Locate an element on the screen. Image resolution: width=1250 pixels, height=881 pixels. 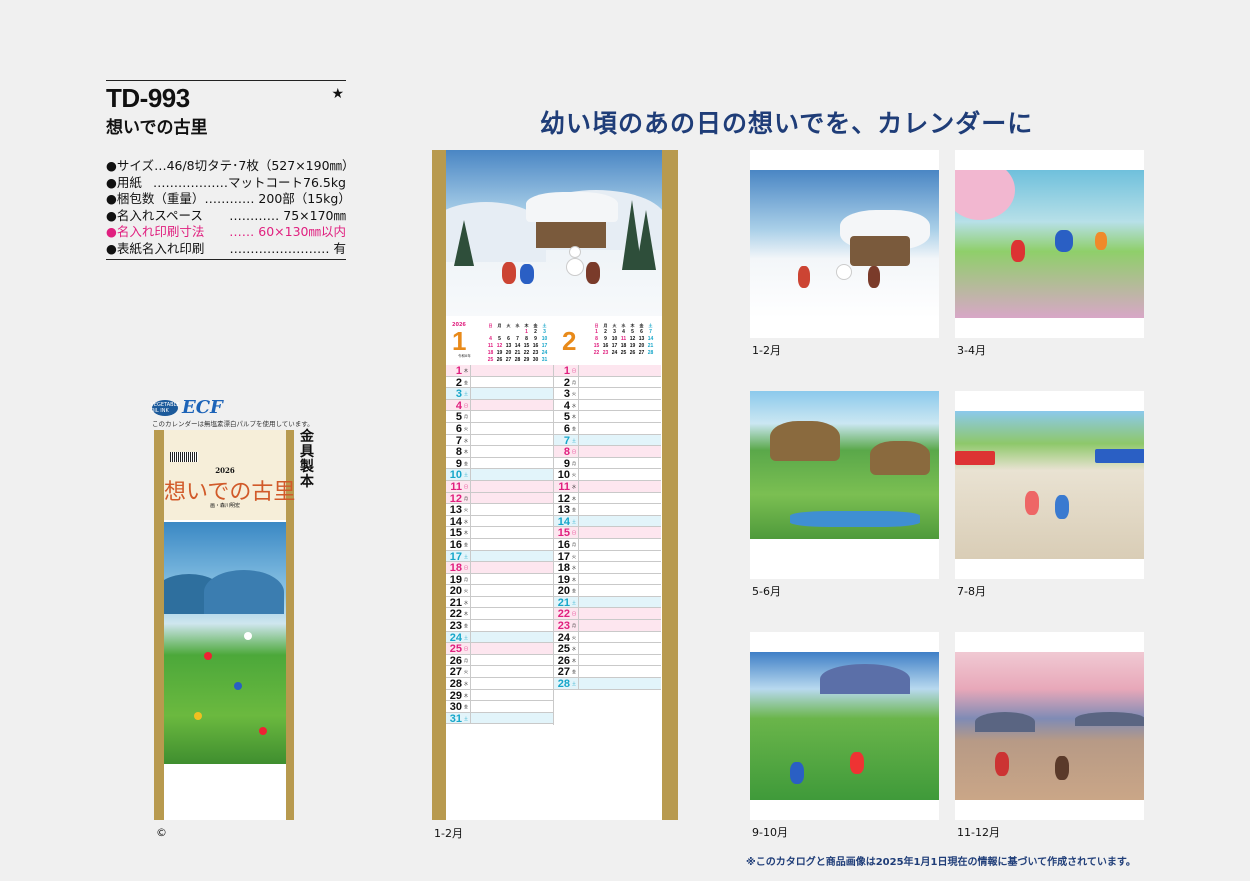
day-row: 26 木 is located at coordinates (607, 660).